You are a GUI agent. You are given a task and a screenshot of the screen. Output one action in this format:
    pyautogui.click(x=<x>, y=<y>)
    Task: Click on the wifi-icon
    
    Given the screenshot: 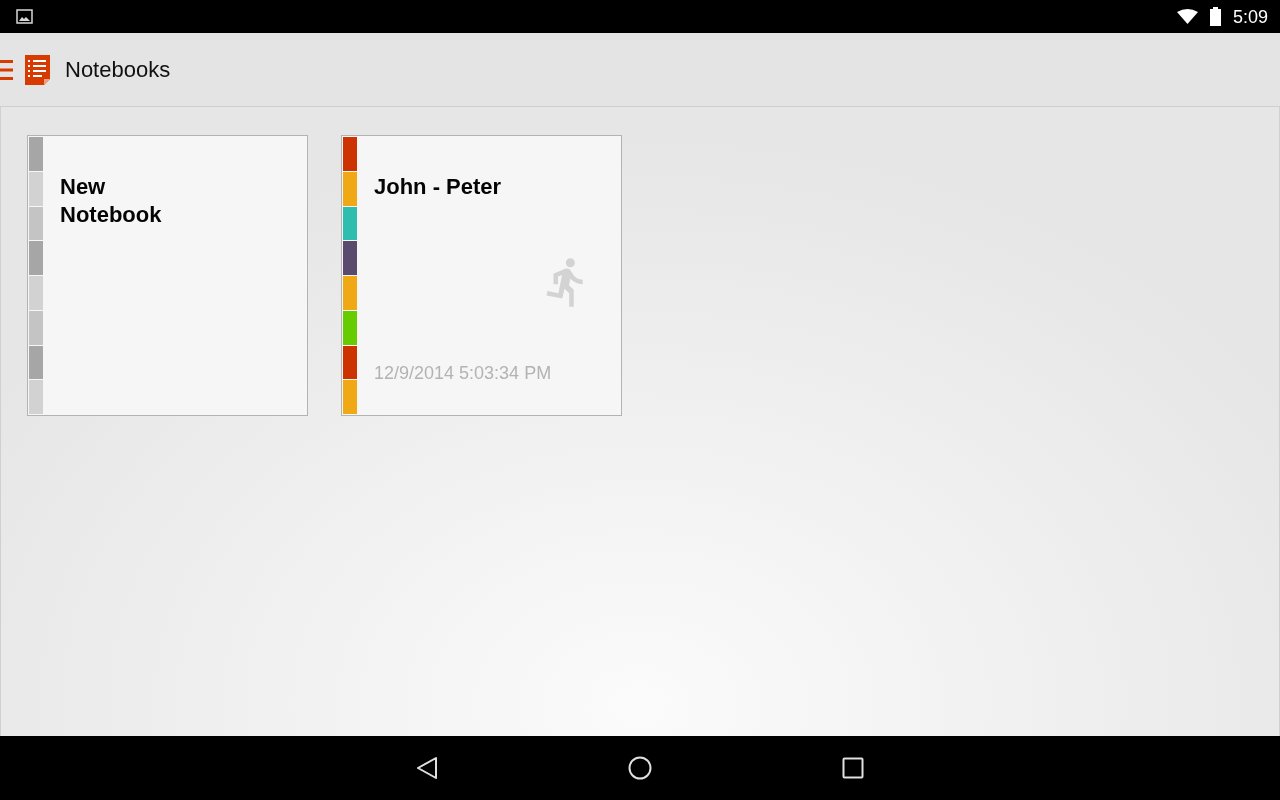 What is the action you would take?
    pyautogui.click(x=1187, y=16)
    